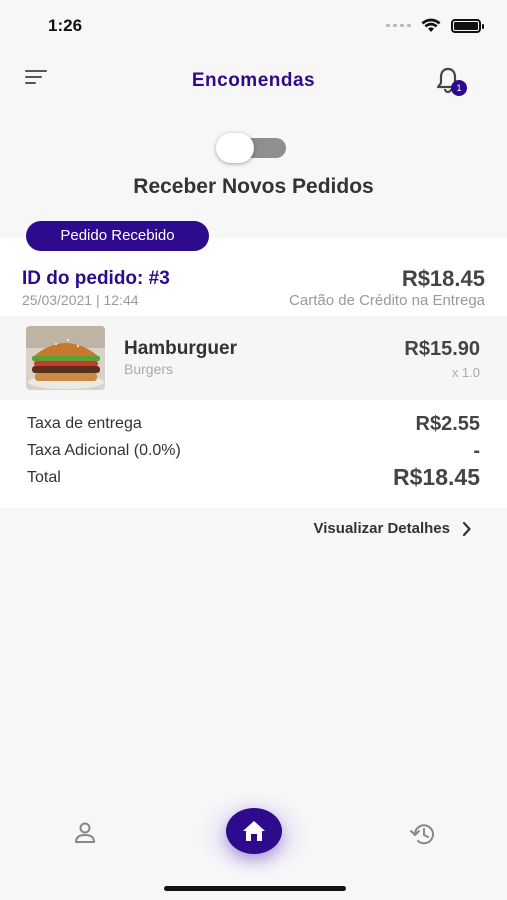 Image resolution: width=507 pixels, height=900 pixels. I want to click on cellular-signal-icon, so click(398, 25).